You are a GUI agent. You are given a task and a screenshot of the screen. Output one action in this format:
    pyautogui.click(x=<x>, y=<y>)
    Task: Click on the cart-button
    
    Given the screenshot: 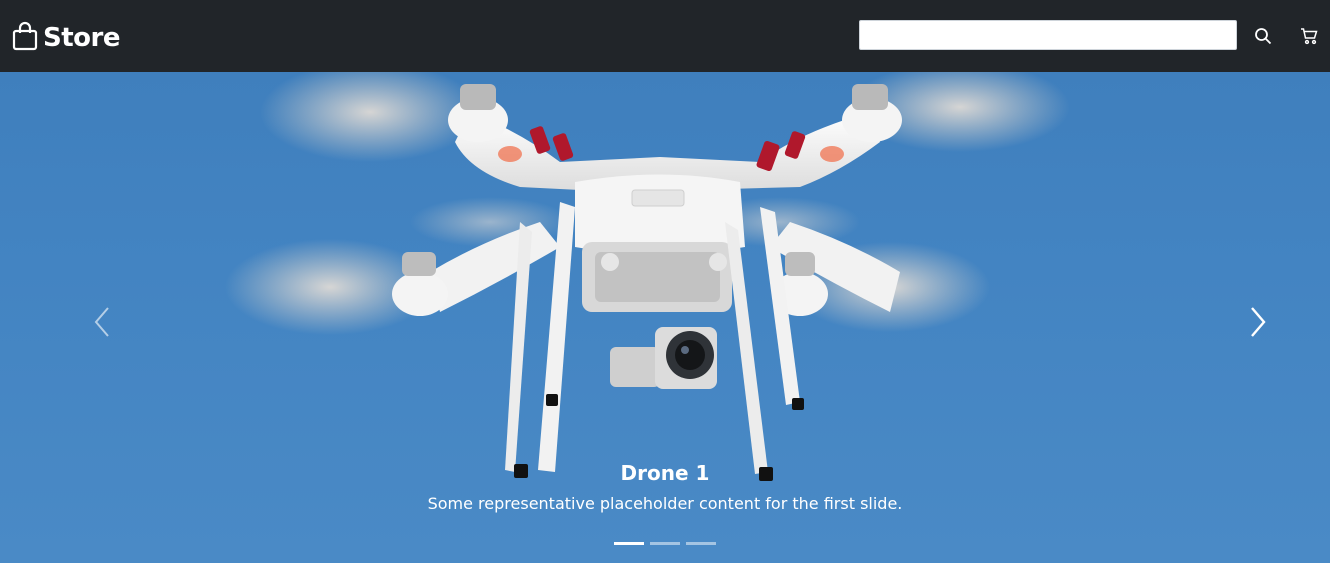 What is the action you would take?
    pyautogui.click(x=1309, y=36)
    